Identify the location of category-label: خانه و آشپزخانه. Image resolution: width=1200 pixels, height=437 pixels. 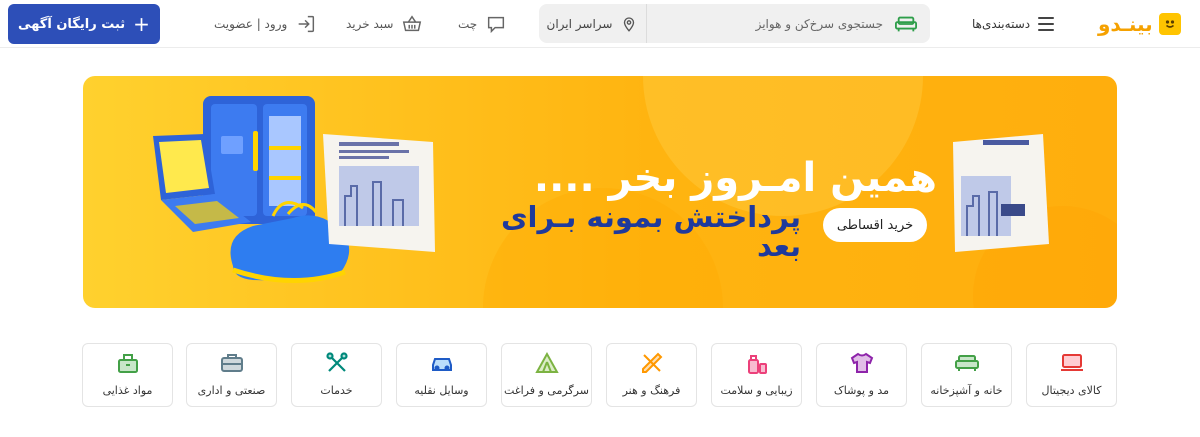
(966, 390).